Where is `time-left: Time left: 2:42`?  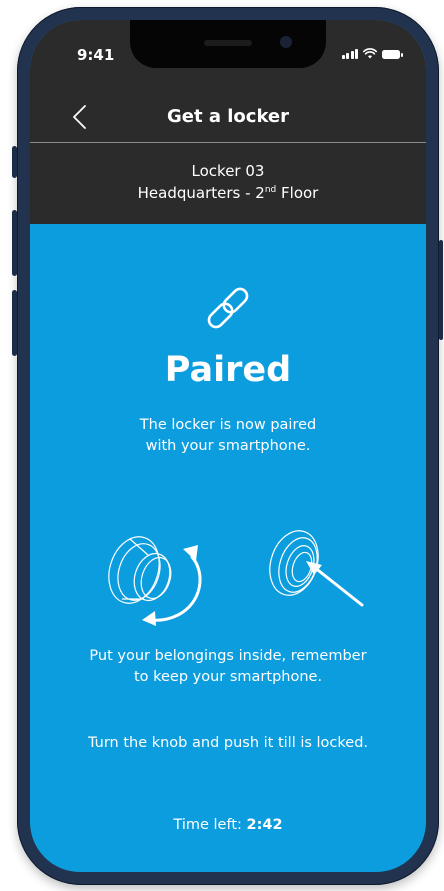
time-left: Time left: 2:42 is located at coordinates (228, 825).